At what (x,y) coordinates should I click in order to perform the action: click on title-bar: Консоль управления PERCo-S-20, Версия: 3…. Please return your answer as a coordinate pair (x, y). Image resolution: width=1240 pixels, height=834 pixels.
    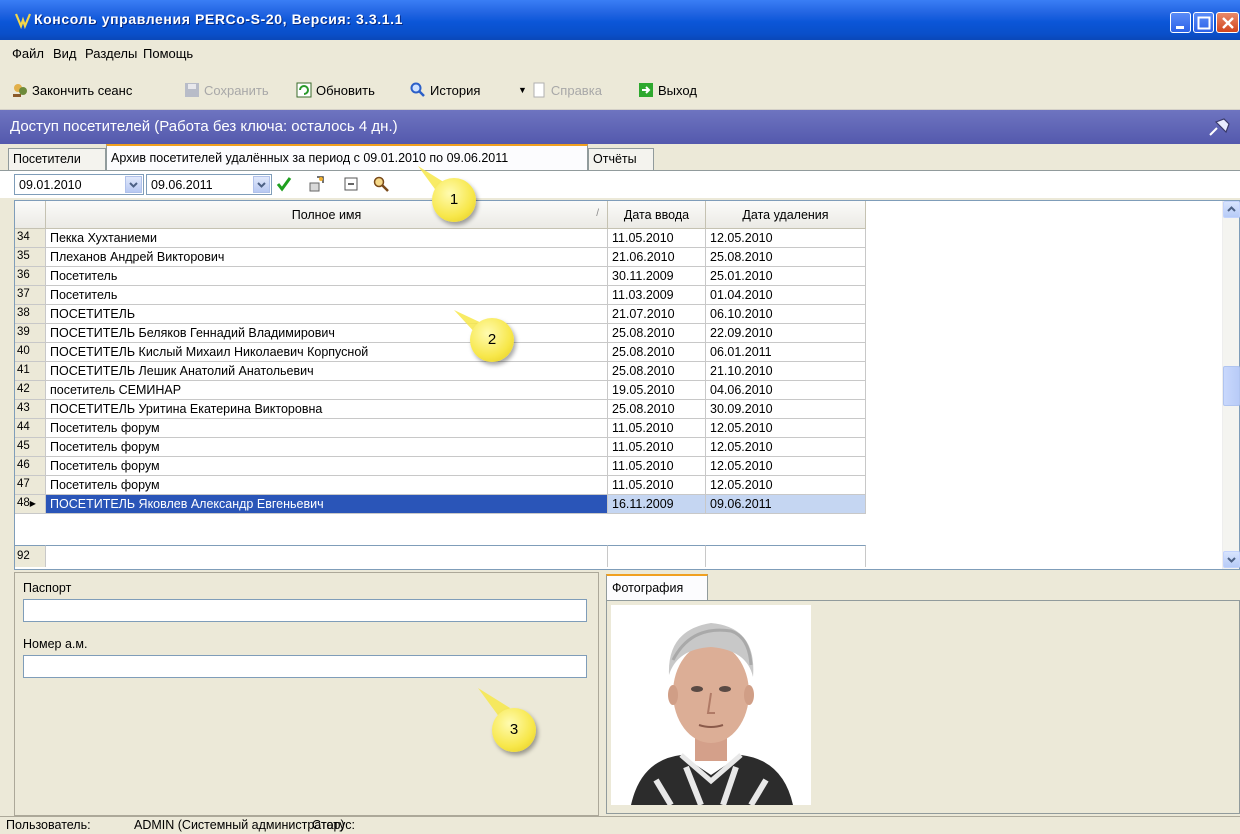
    Looking at the image, I should click on (620, 20).